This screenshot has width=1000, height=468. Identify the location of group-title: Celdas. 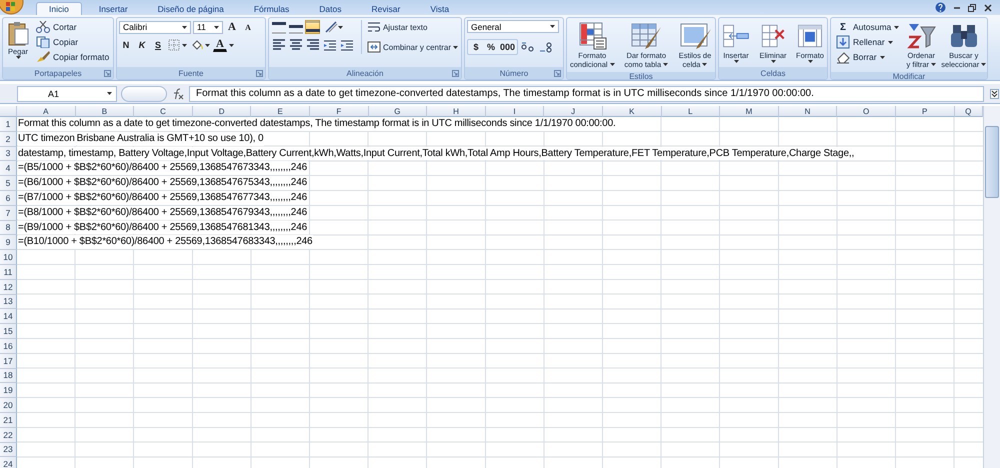
(773, 73).